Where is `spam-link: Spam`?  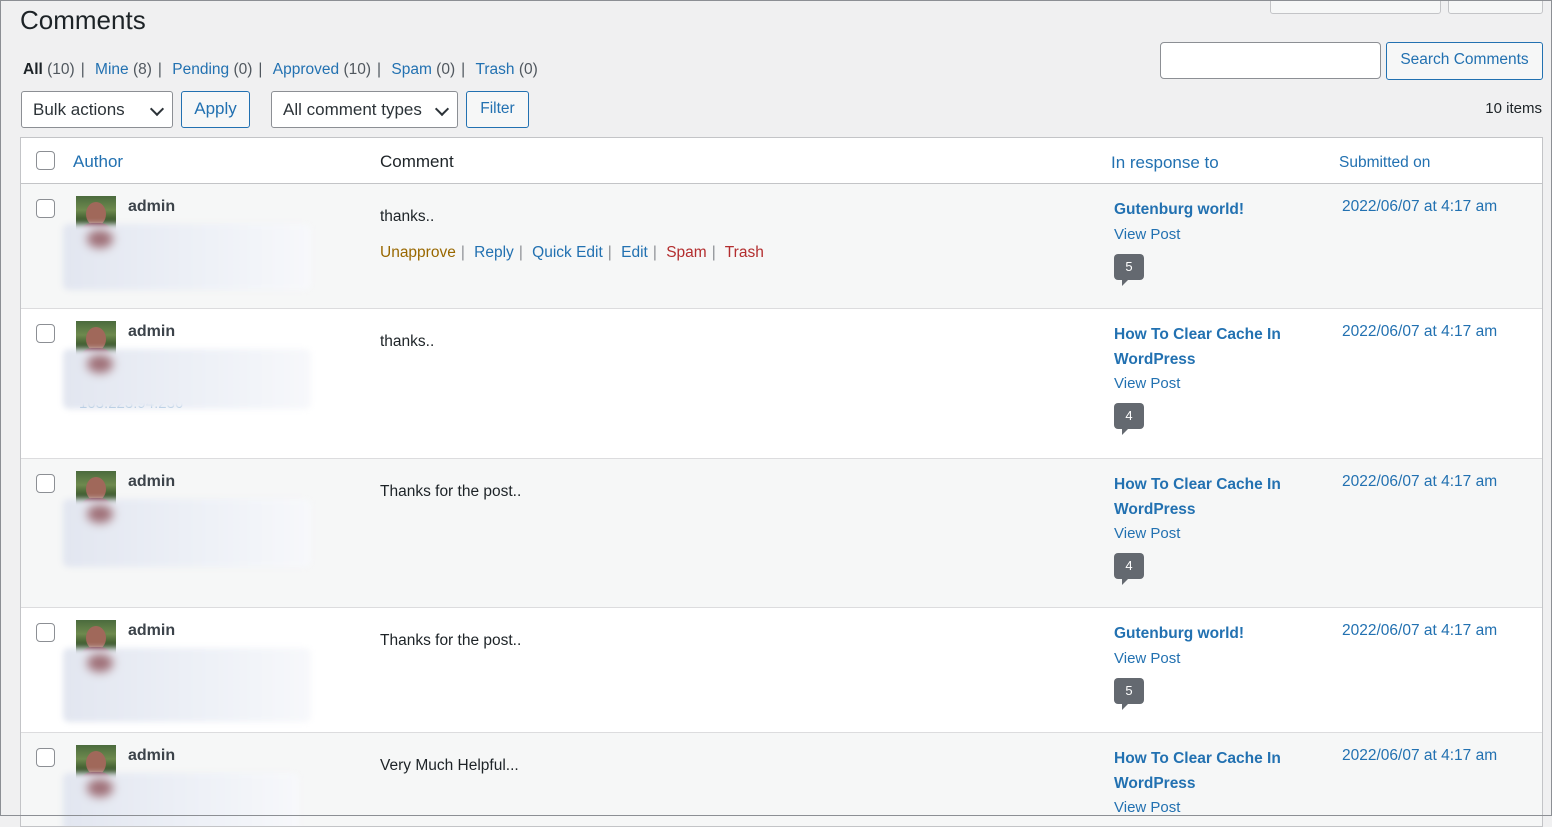
spam-link: Spam is located at coordinates (686, 252).